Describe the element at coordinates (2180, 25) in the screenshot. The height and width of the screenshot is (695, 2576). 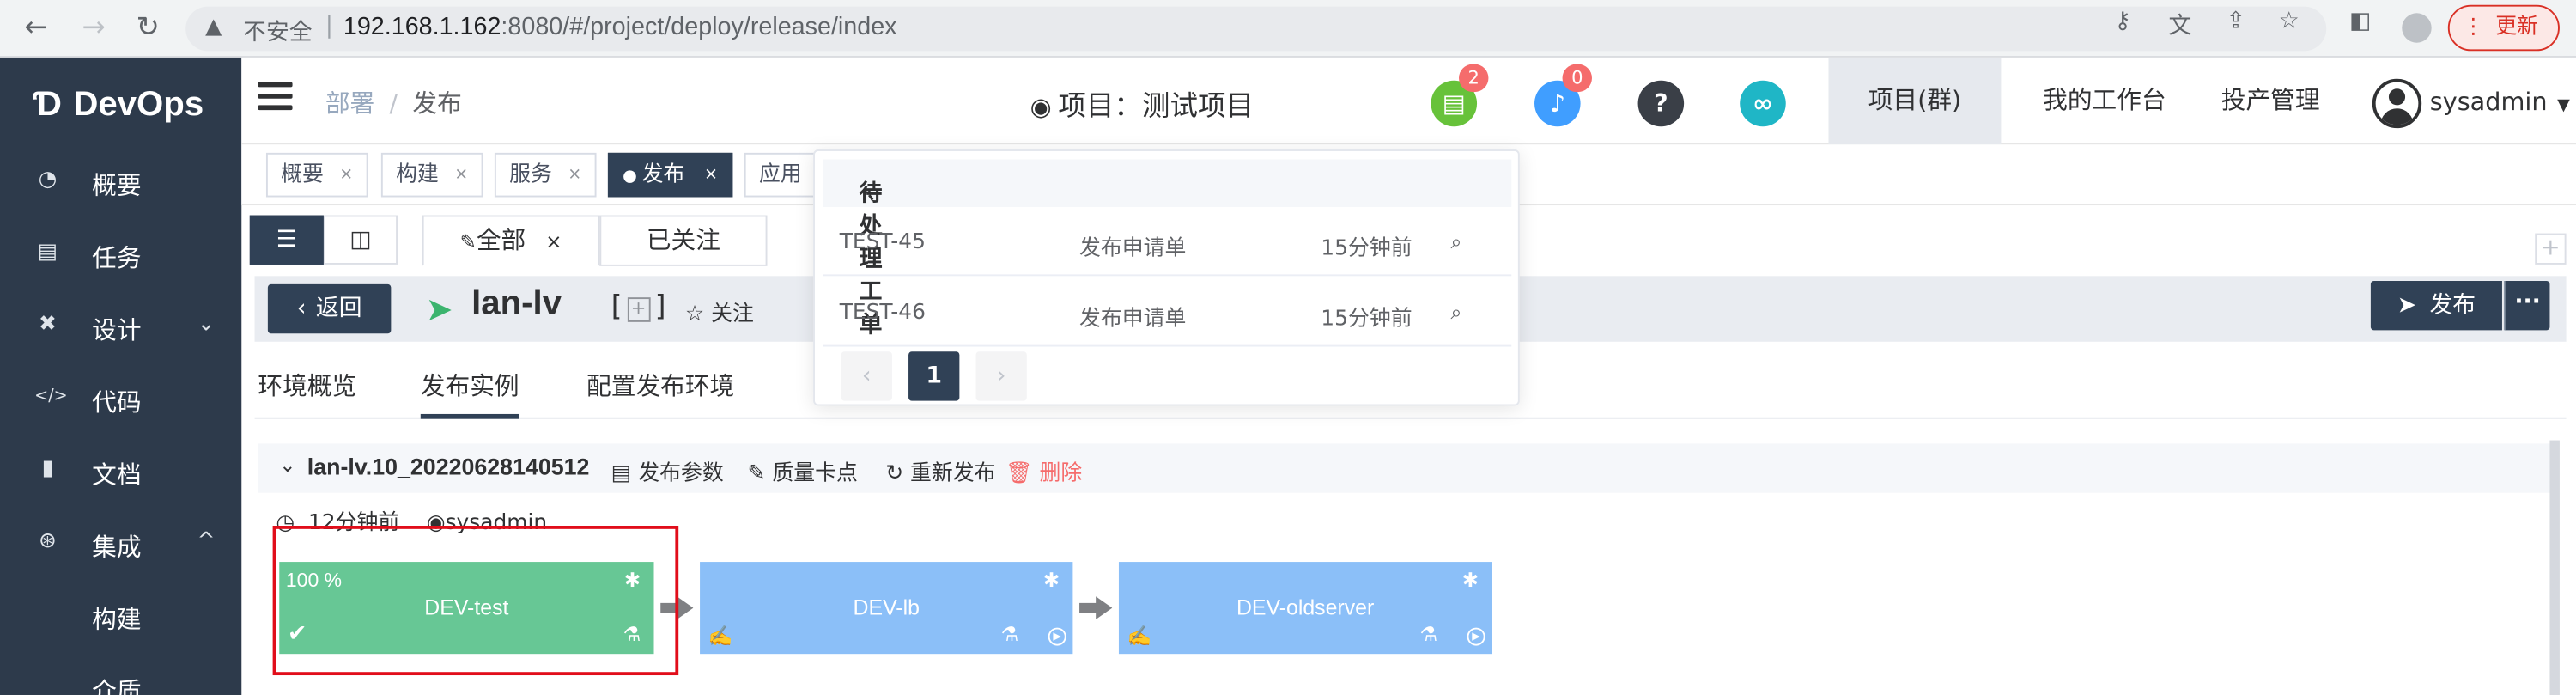
I see `translate-icon: 文` at that location.